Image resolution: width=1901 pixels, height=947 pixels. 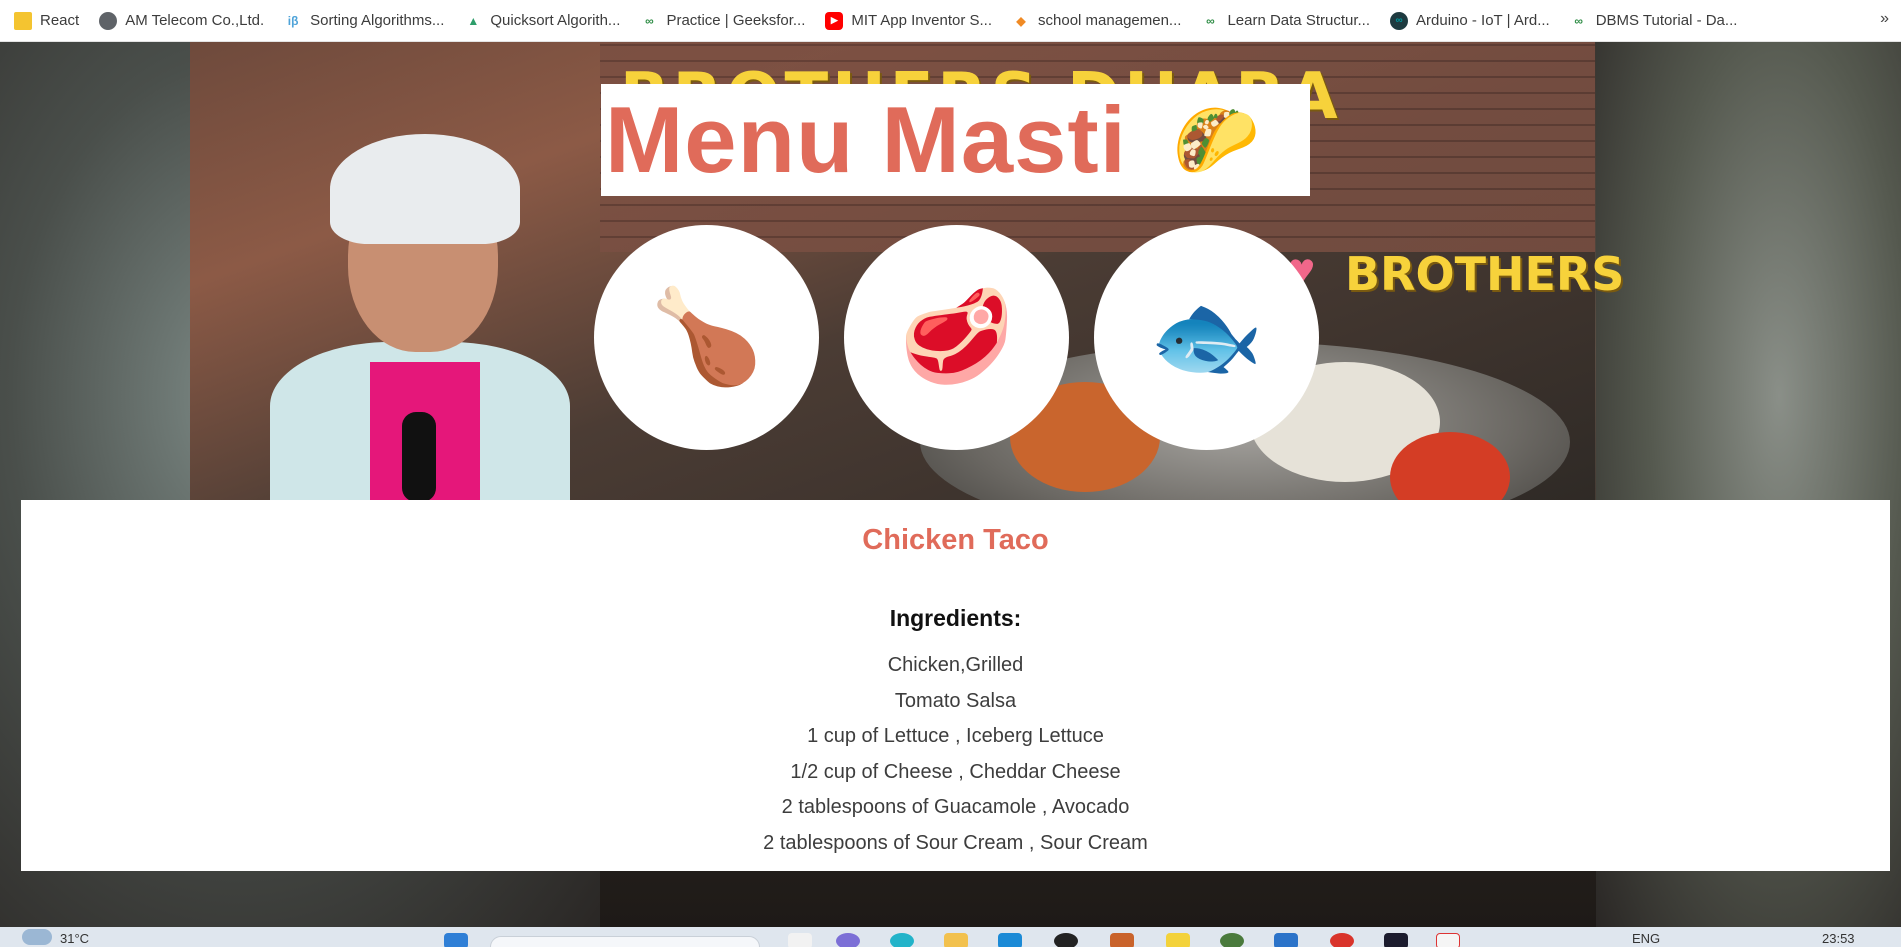 What do you see at coordinates (955, 540) in the screenshot?
I see `recipe-title: Chicken Taco` at bounding box center [955, 540].